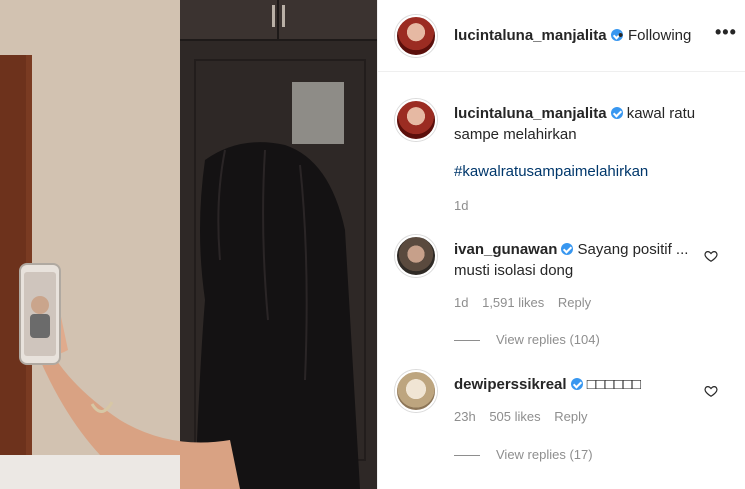  What do you see at coordinates (465, 416) in the screenshot?
I see `comment-timestamp: 23h` at bounding box center [465, 416].